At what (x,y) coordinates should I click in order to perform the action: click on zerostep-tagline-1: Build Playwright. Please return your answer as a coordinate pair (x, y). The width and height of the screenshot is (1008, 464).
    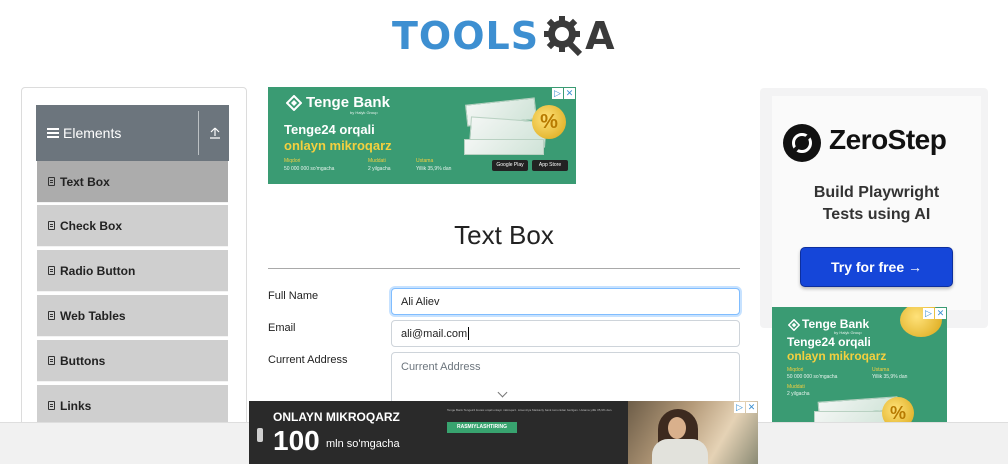
    Looking at the image, I should click on (876, 192).